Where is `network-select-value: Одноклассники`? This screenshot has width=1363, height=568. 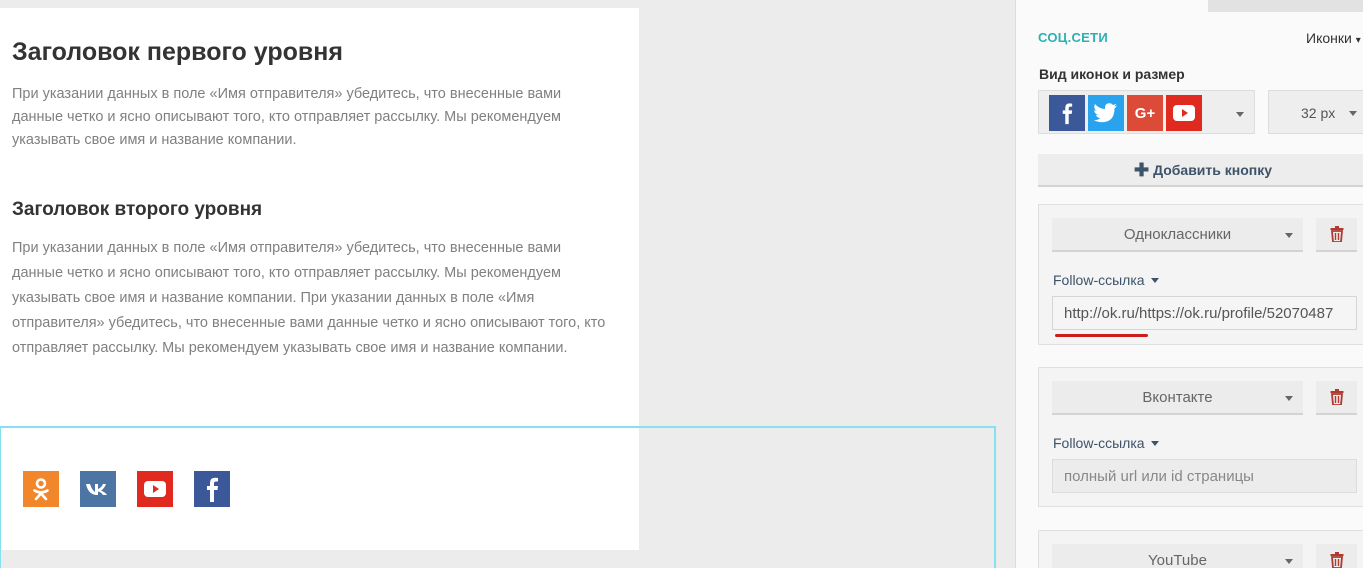 network-select-value: Одноклассники is located at coordinates (1177, 234).